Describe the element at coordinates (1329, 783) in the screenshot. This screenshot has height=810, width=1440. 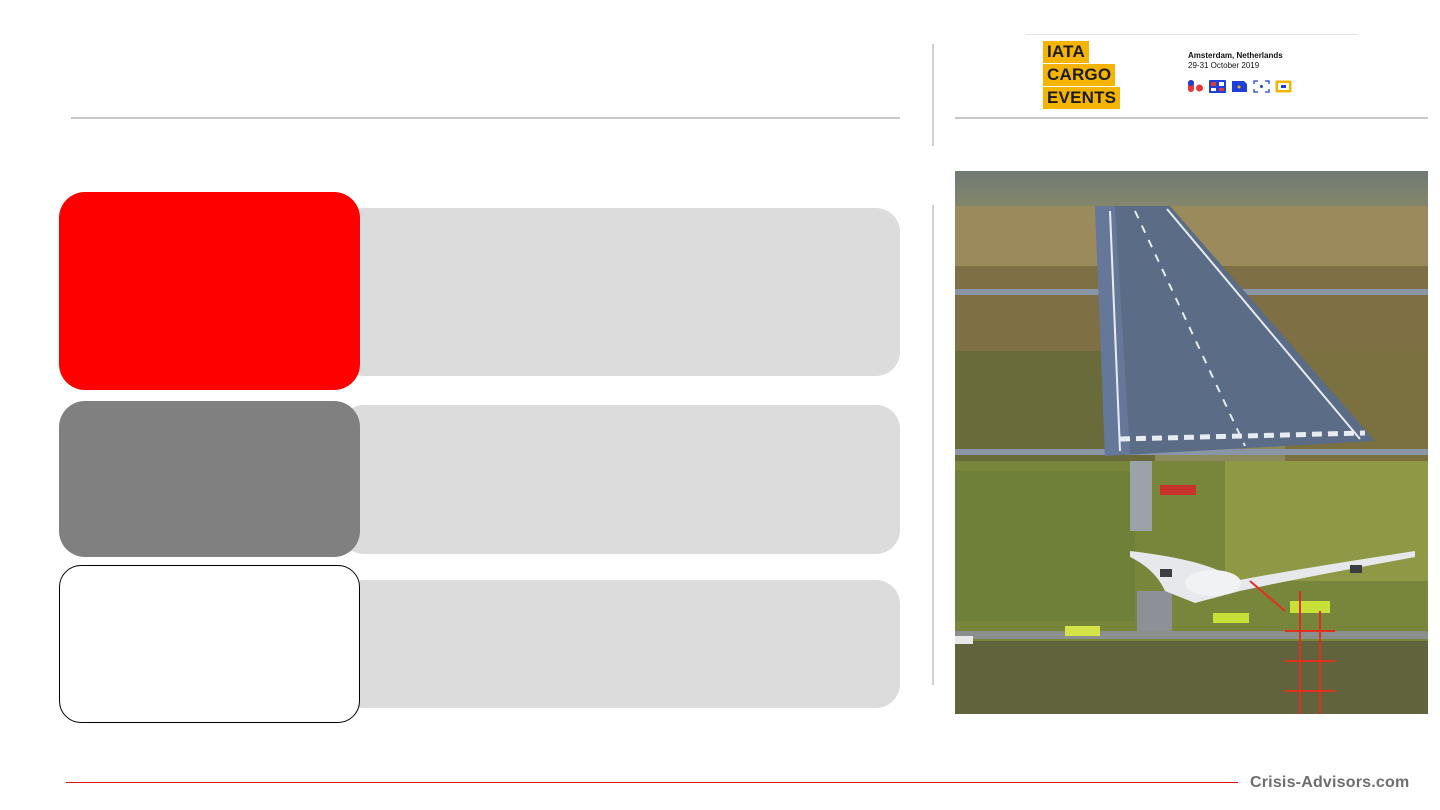
I see `footer-brand: Crisis-Advisors.com` at that location.